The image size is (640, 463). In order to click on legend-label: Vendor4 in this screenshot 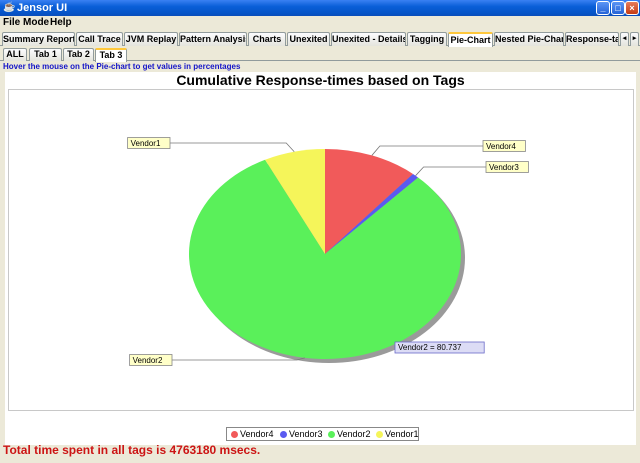, I will do `click(257, 434)`.